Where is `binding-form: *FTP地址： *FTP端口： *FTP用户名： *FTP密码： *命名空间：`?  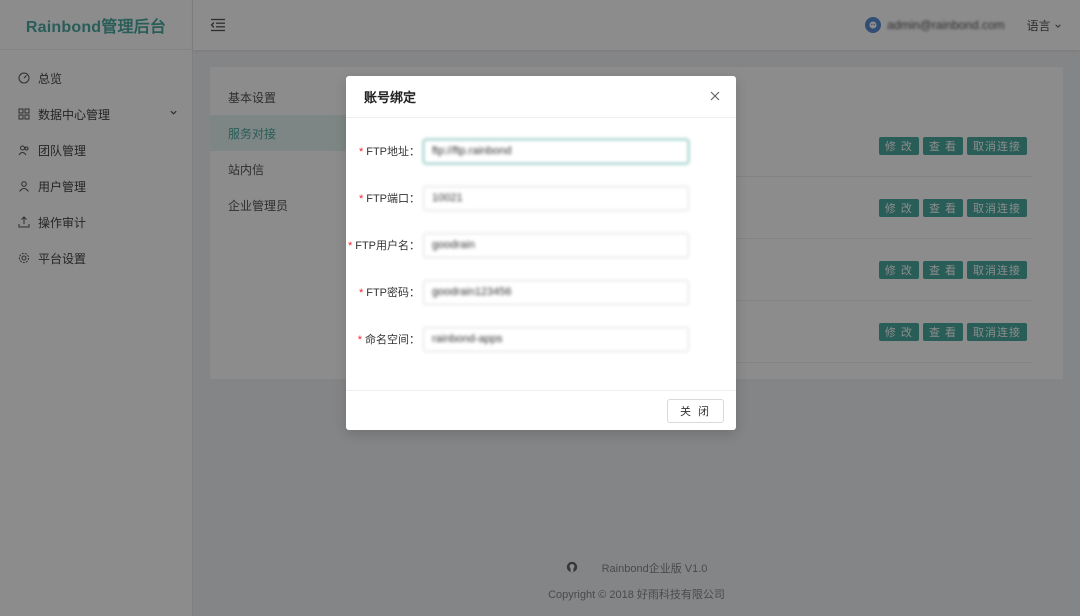
binding-form: *FTP地址： *FTP端口： *FTP用户名： *FTP密码： *命名空间： is located at coordinates (541, 235).